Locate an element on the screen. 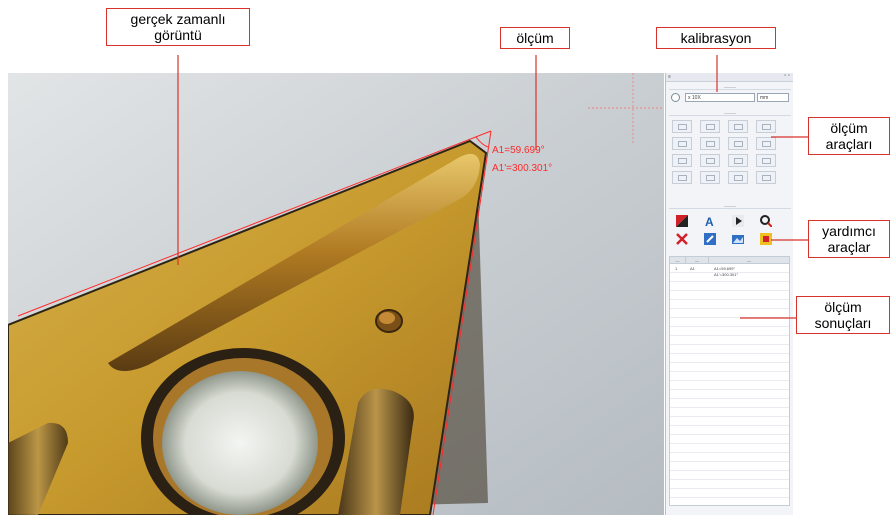 The image size is (891, 515). measure-tools-grid is located at coordinates (724, 152).